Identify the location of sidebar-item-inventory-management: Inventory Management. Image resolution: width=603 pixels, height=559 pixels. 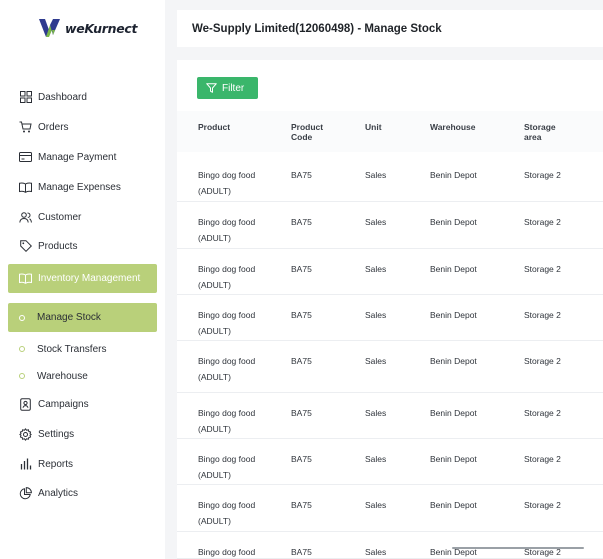
(82, 278).